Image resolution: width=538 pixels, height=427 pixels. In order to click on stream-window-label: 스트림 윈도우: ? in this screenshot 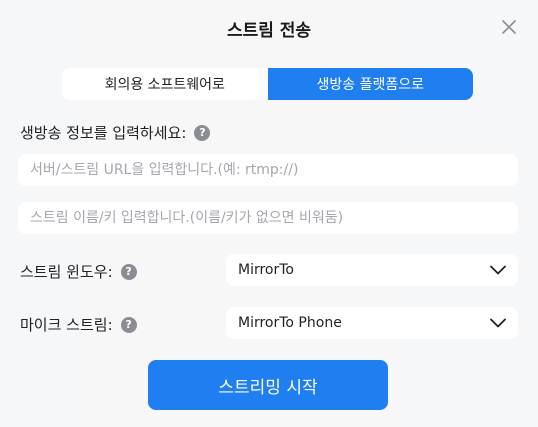, I will do `click(78, 271)`.